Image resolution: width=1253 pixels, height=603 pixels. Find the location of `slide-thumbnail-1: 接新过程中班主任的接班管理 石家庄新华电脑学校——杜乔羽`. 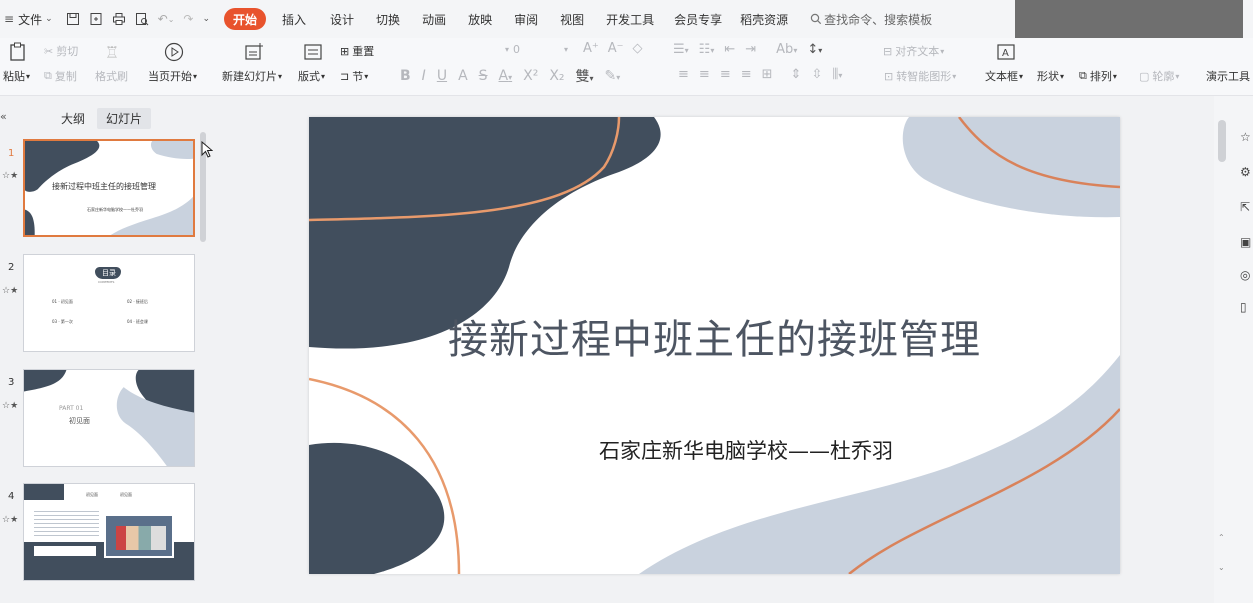

slide-thumbnail-1: 接新过程中班主任的接班管理 石家庄新华电脑学校——杜乔羽 is located at coordinates (109, 188).